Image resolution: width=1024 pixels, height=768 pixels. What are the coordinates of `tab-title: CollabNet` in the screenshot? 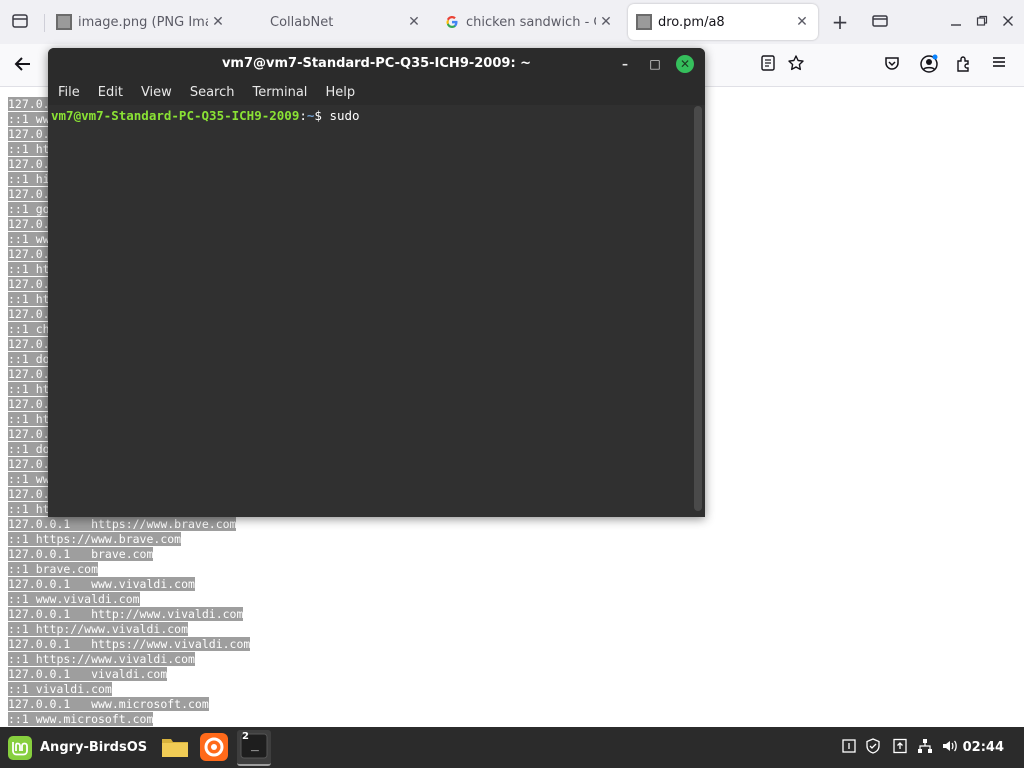 It's located at (302, 22).